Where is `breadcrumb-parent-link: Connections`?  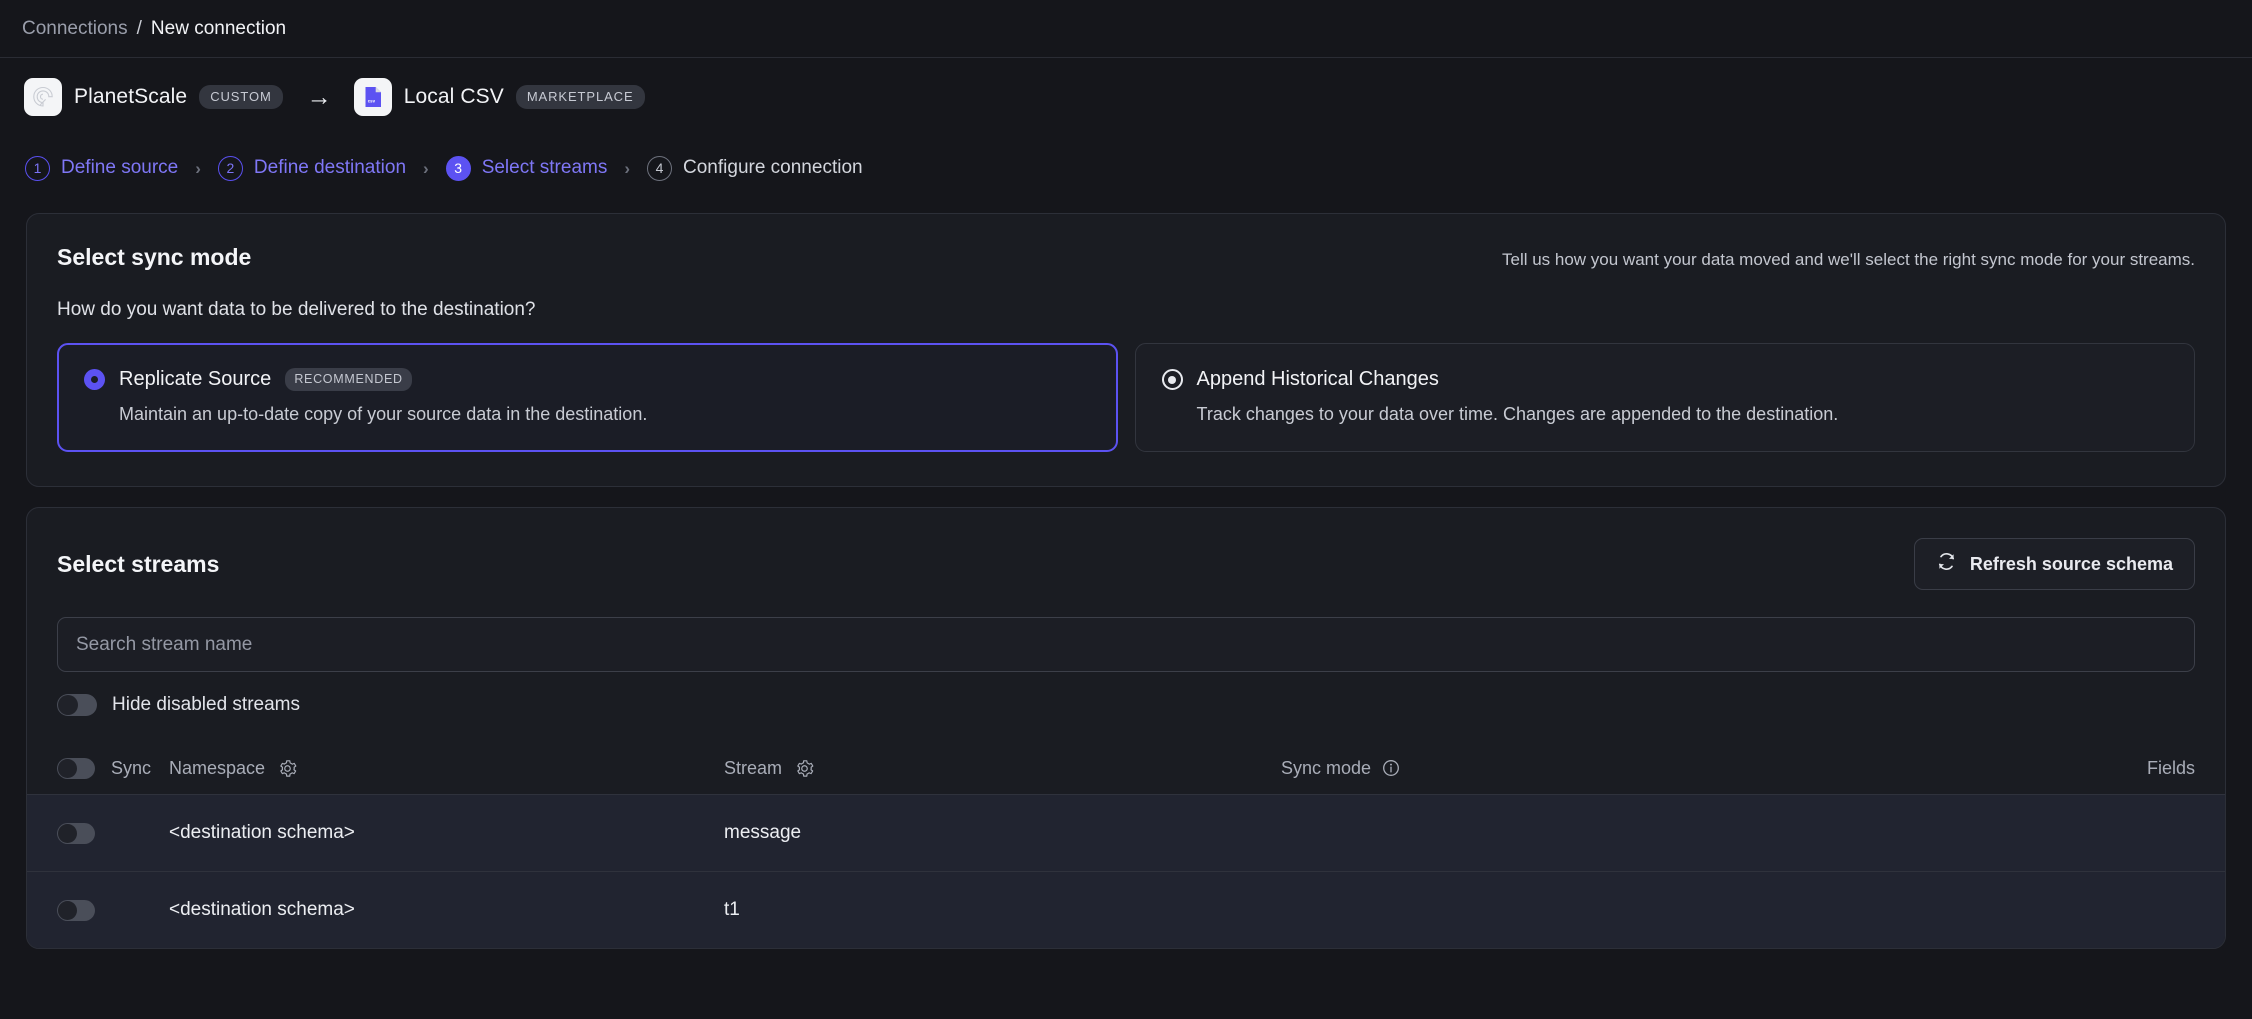
breadcrumb-parent-link: Connections is located at coordinates (75, 29).